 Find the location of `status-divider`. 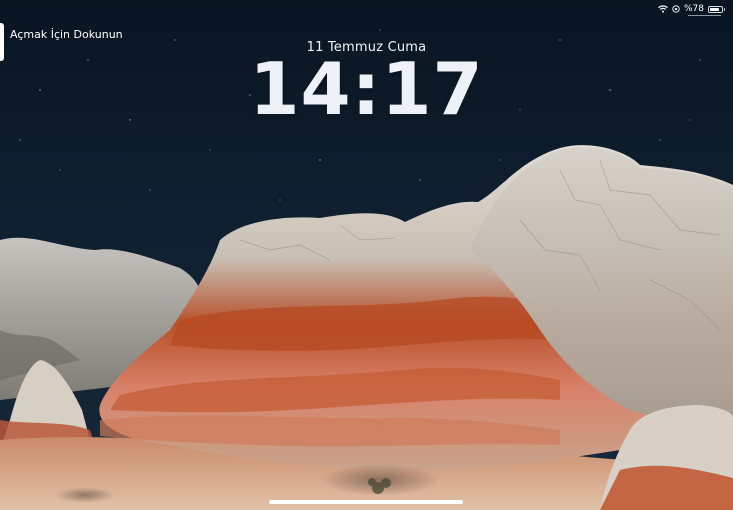

status-divider is located at coordinates (704, 15).